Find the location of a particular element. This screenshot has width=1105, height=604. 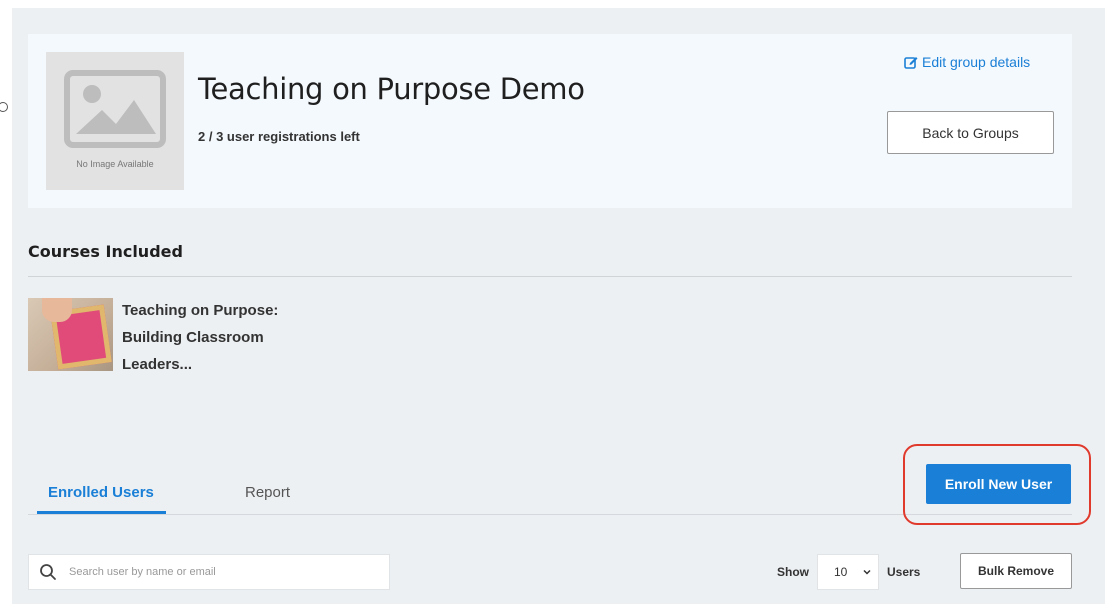

group-image-placeholder: No Image Available is located at coordinates (115, 121).